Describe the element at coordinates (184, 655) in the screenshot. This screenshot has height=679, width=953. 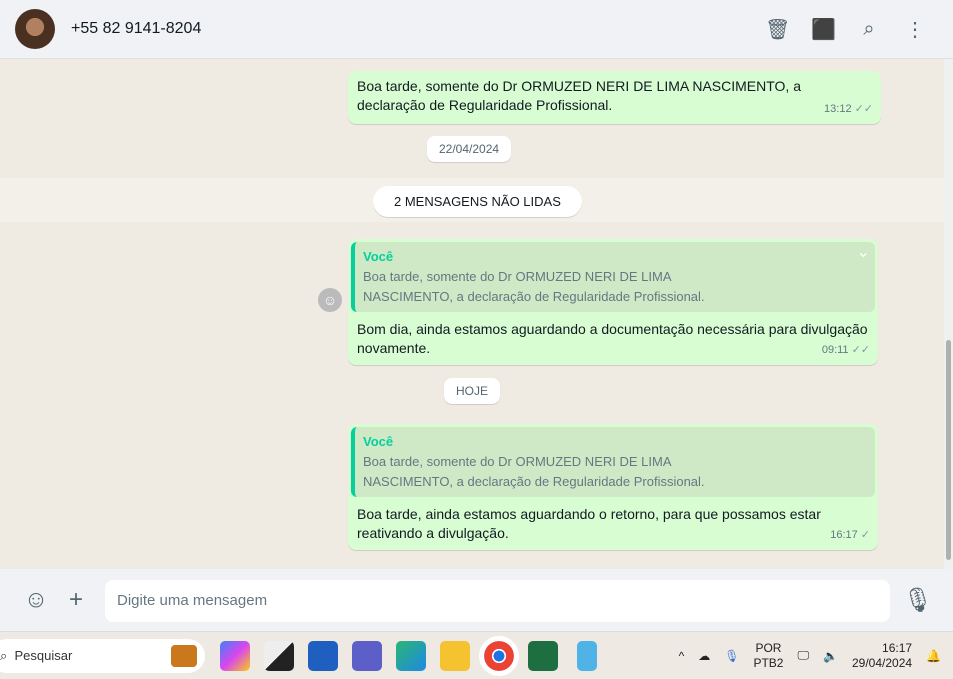
I see `briefcase-icon` at that location.